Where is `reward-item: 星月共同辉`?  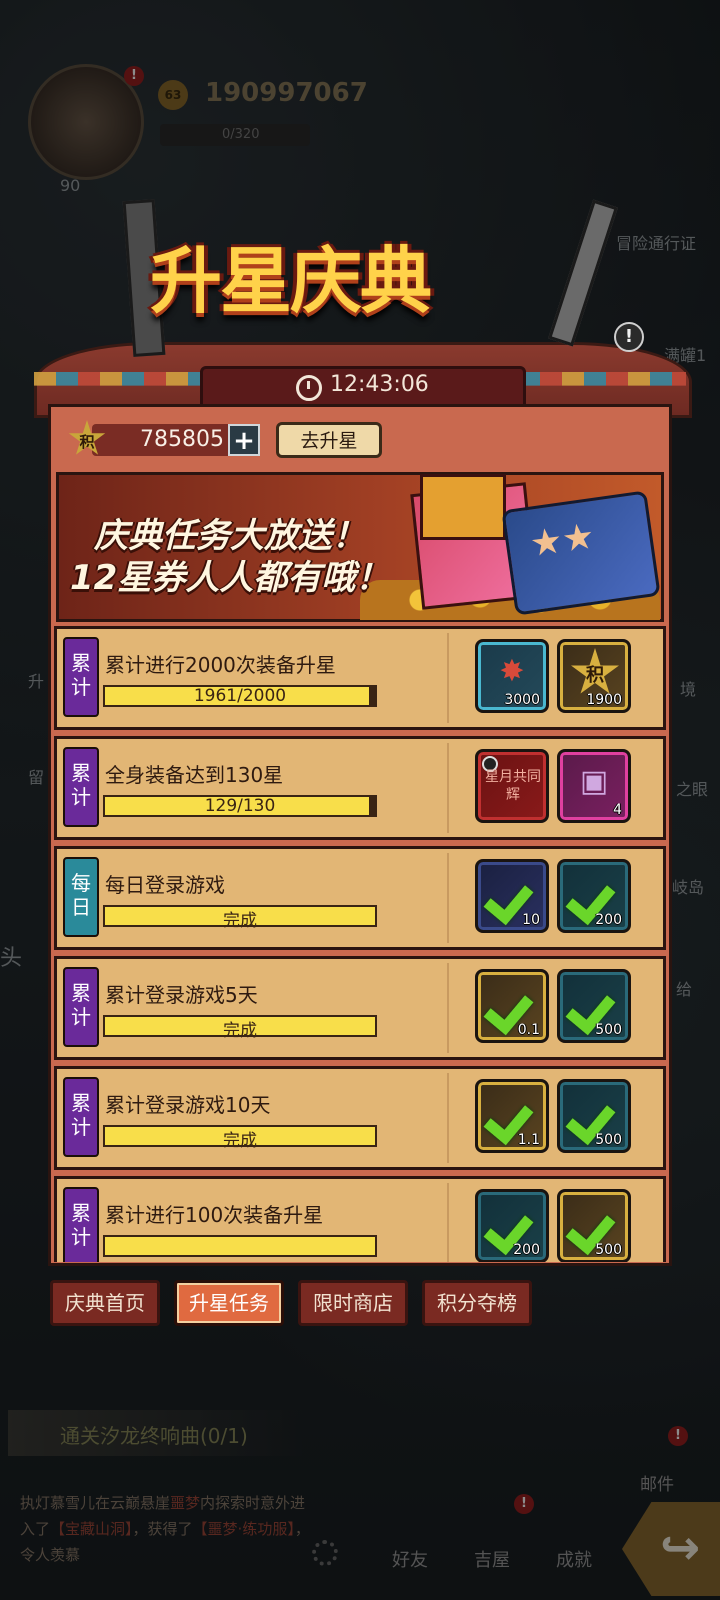
reward-item: 星月共同辉 is located at coordinates (512, 786).